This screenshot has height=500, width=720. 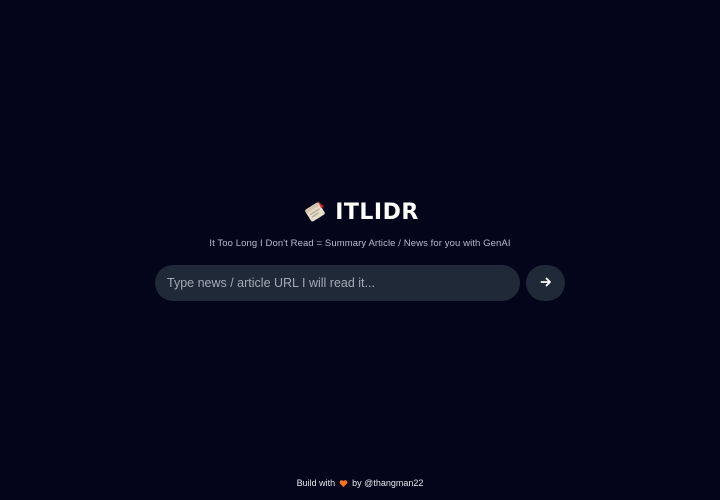 I want to click on orange-heart-icon, so click(x=343, y=483).